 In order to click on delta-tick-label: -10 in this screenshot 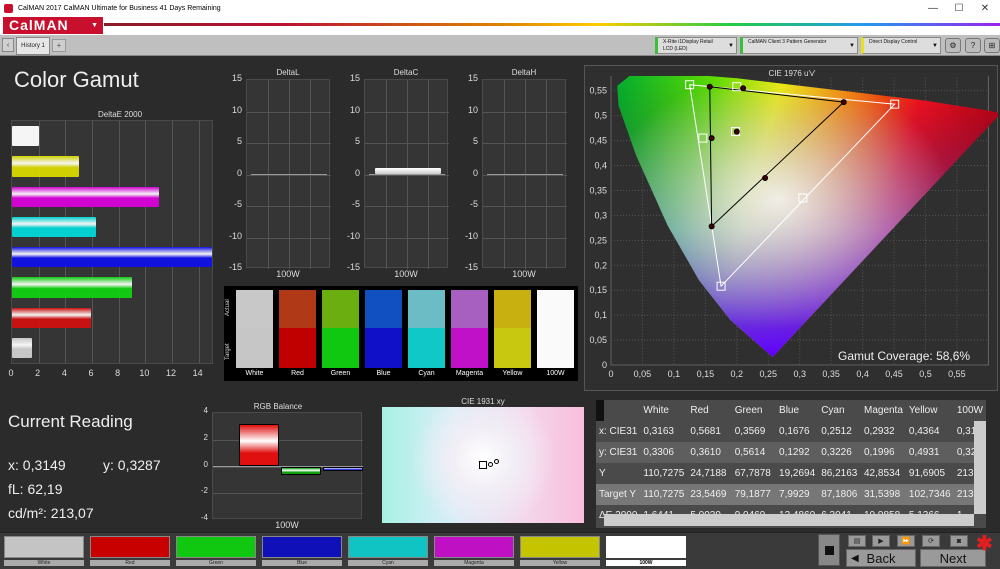, I will do `click(471, 235)`.